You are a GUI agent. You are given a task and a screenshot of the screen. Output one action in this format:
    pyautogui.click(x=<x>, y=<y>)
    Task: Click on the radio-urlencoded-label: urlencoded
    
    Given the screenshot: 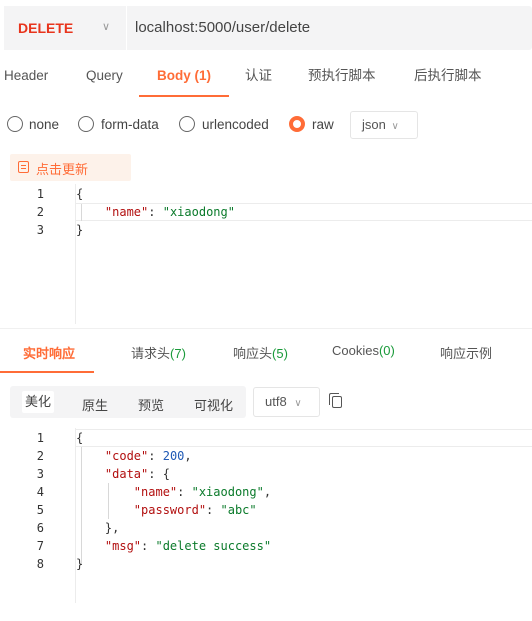 What is the action you would take?
    pyautogui.click(x=235, y=124)
    